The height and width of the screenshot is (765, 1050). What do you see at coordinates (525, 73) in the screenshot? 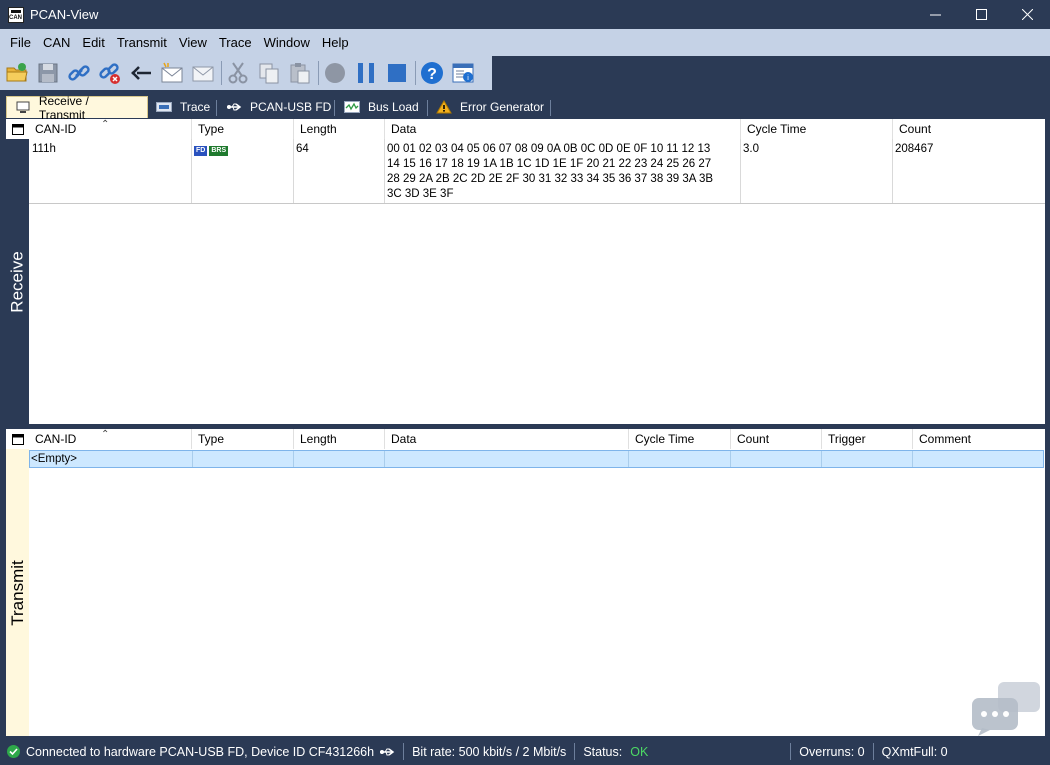
I see `toolbar: ? i` at bounding box center [525, 73].